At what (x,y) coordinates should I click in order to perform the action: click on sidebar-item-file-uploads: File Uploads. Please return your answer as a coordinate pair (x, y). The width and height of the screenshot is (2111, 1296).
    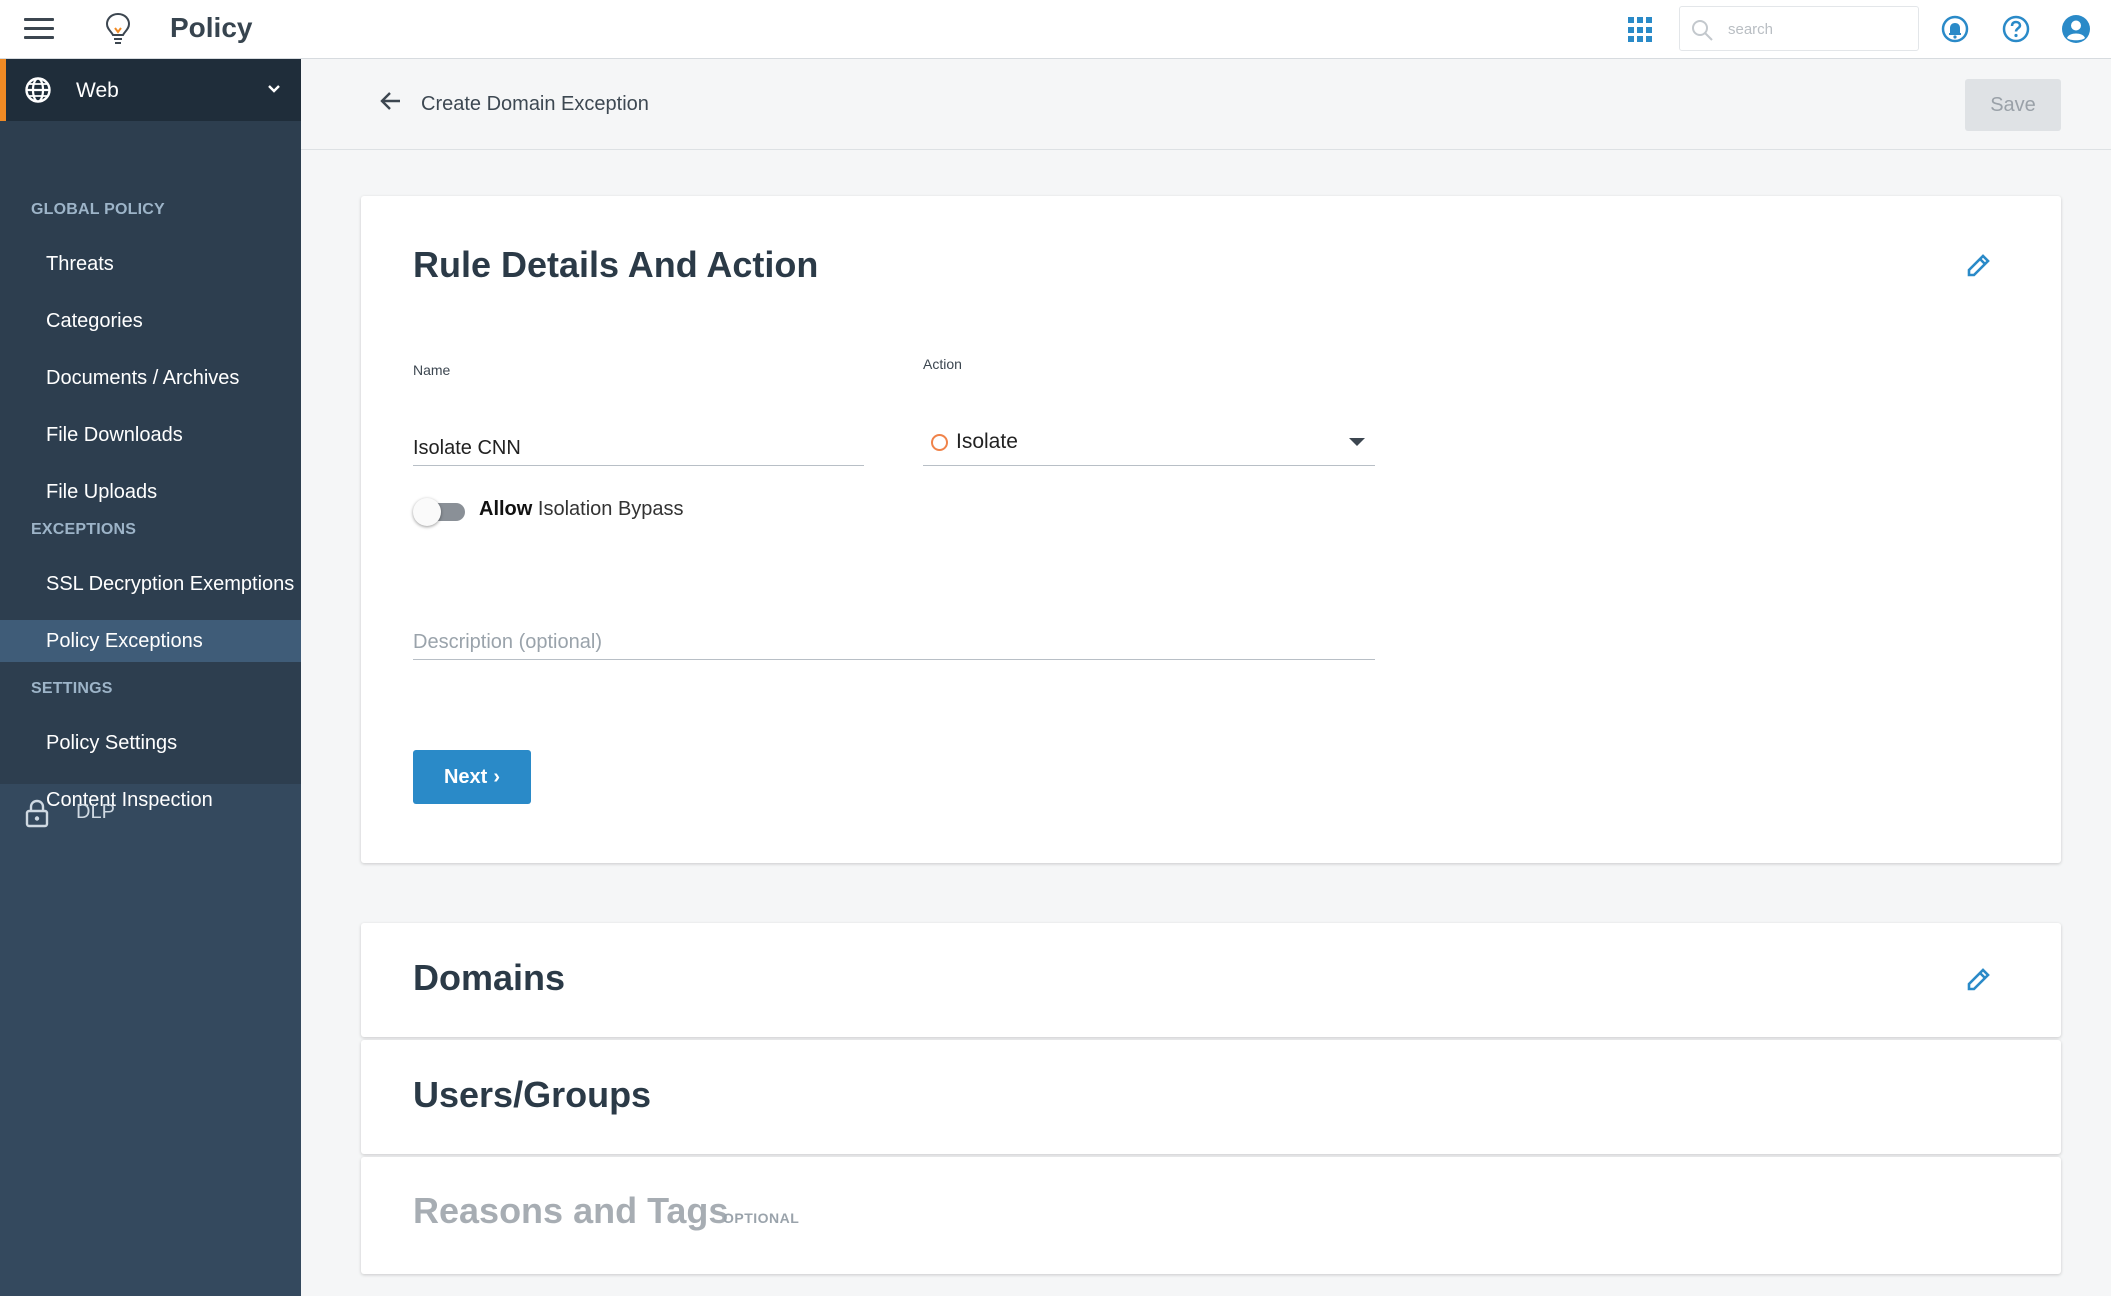
    Looking at the image, I should click on (150, 492).